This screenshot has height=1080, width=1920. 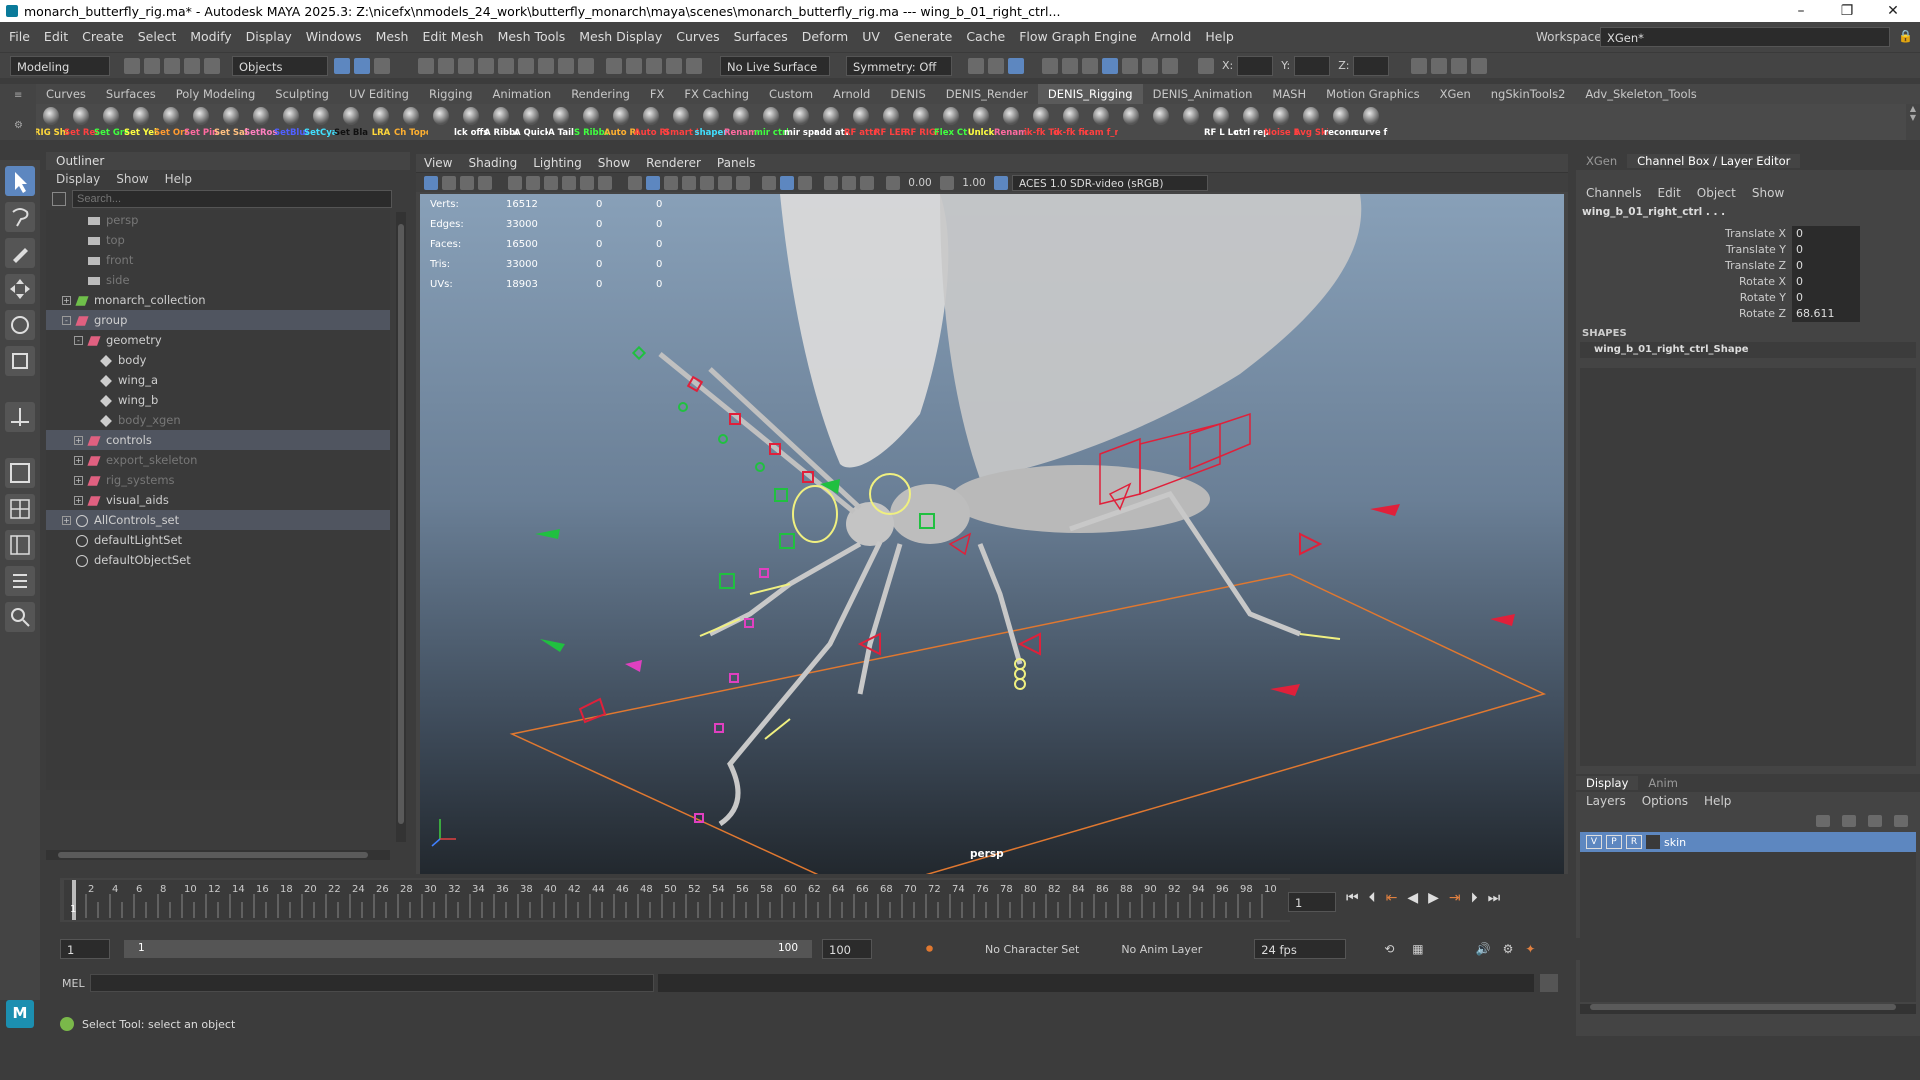 I want to click on menu-cache: Cache, so click(x=985, y=37).